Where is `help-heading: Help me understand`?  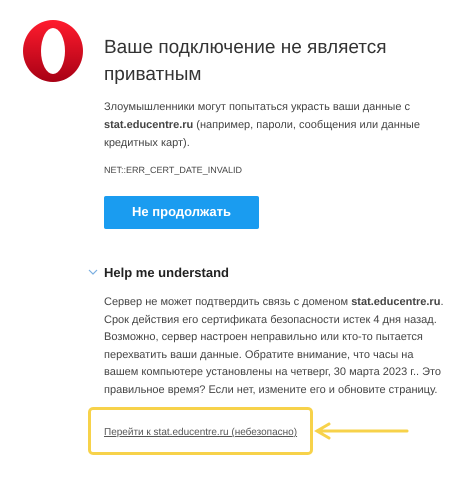 help-heading: Help me understand is located at coordinates (166, 272).